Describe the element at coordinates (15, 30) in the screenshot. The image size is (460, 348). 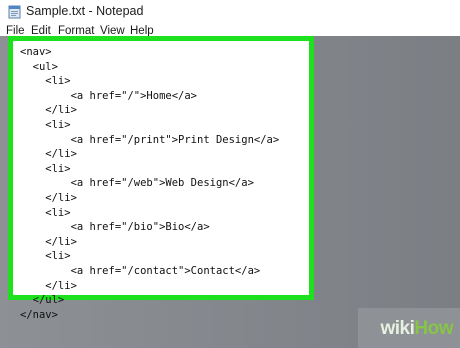
I see `menu-file: File` at that location.